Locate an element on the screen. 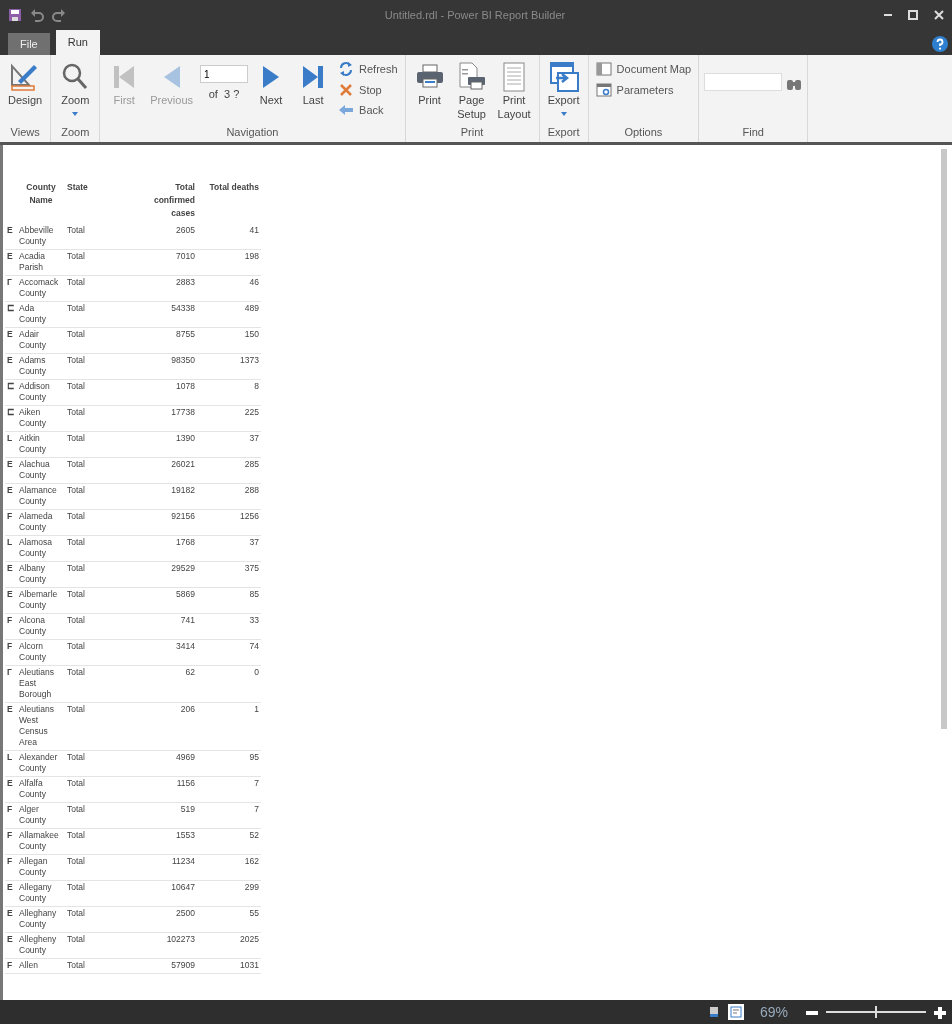 This screenshot has width=952, height=1024. table-cell: 26021 is located at coordinates (167, 470).